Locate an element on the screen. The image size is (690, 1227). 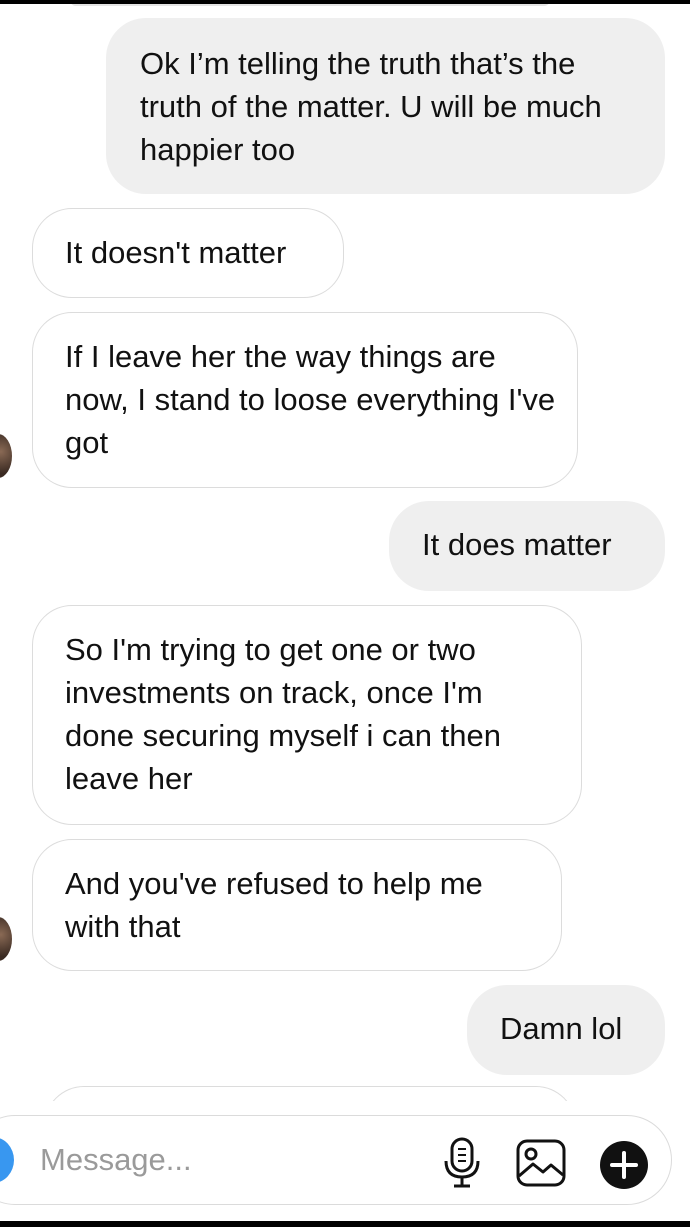
message-text: And you've refused to help me with that is located at coordinates (274, 905).